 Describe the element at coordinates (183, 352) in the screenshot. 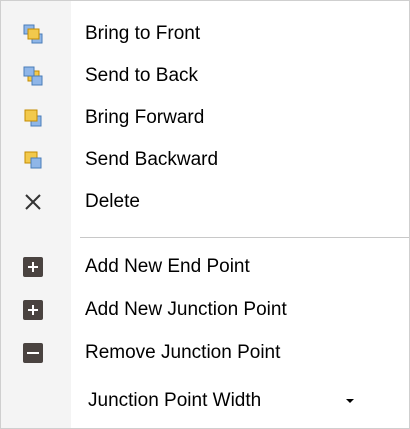

I see `menu-item-label: Remove Junction Point` at that location.